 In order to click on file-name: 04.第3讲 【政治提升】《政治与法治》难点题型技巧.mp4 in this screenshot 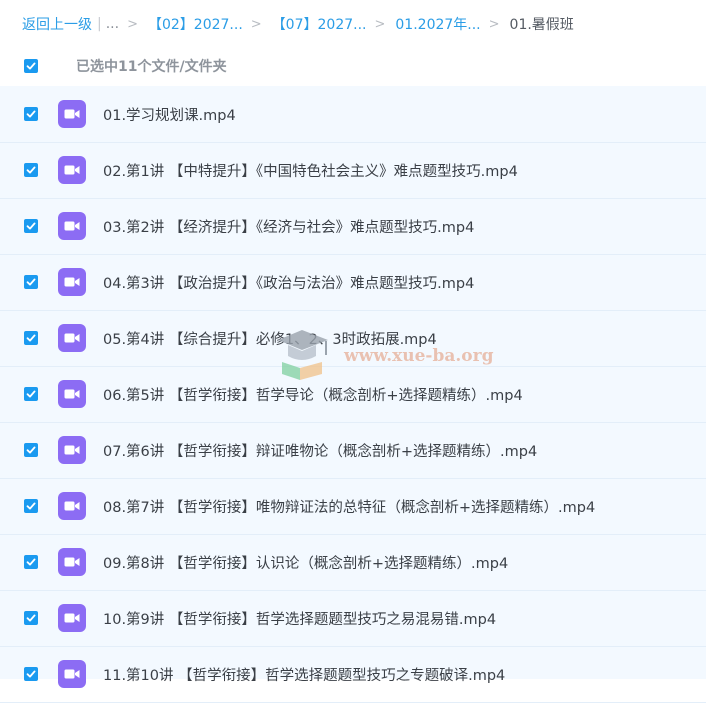, I will do `click(288, 282)`.